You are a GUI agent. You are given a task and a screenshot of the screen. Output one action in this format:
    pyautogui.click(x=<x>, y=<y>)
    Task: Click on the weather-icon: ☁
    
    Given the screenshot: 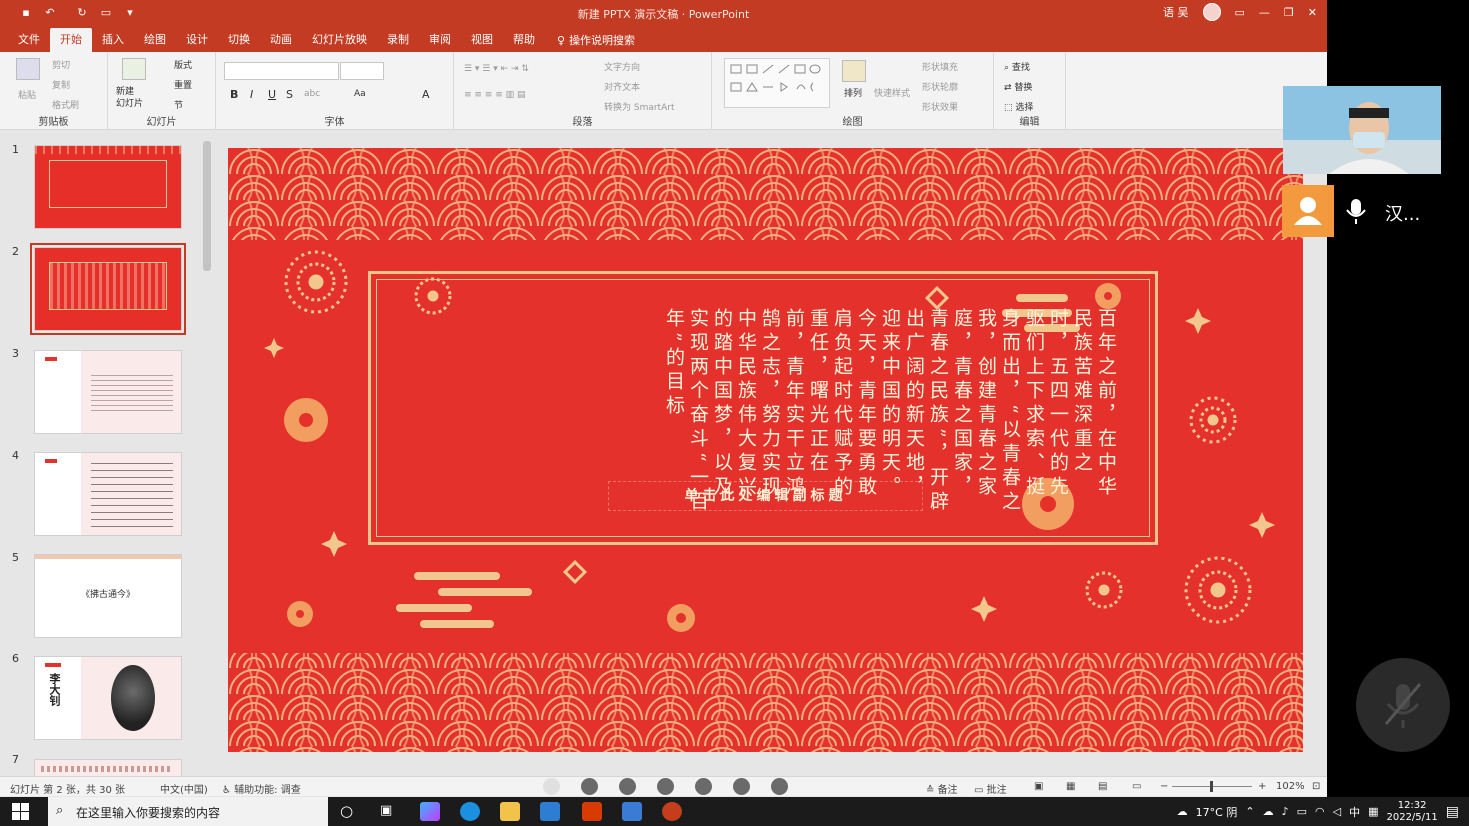 What is the action you would take?
    pyautogui.click(x=1182, y=811)
    